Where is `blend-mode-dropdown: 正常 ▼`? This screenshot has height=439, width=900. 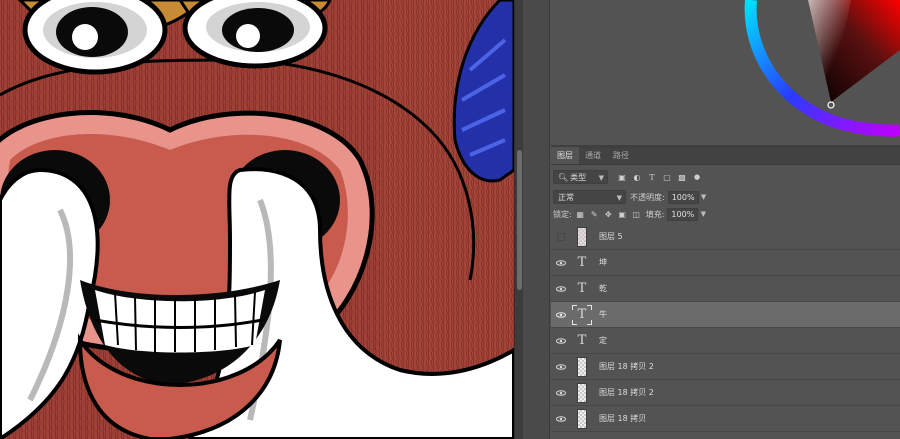
blend-mode-dropdown: 正常 ▼ is located at coordinates (589, 197).